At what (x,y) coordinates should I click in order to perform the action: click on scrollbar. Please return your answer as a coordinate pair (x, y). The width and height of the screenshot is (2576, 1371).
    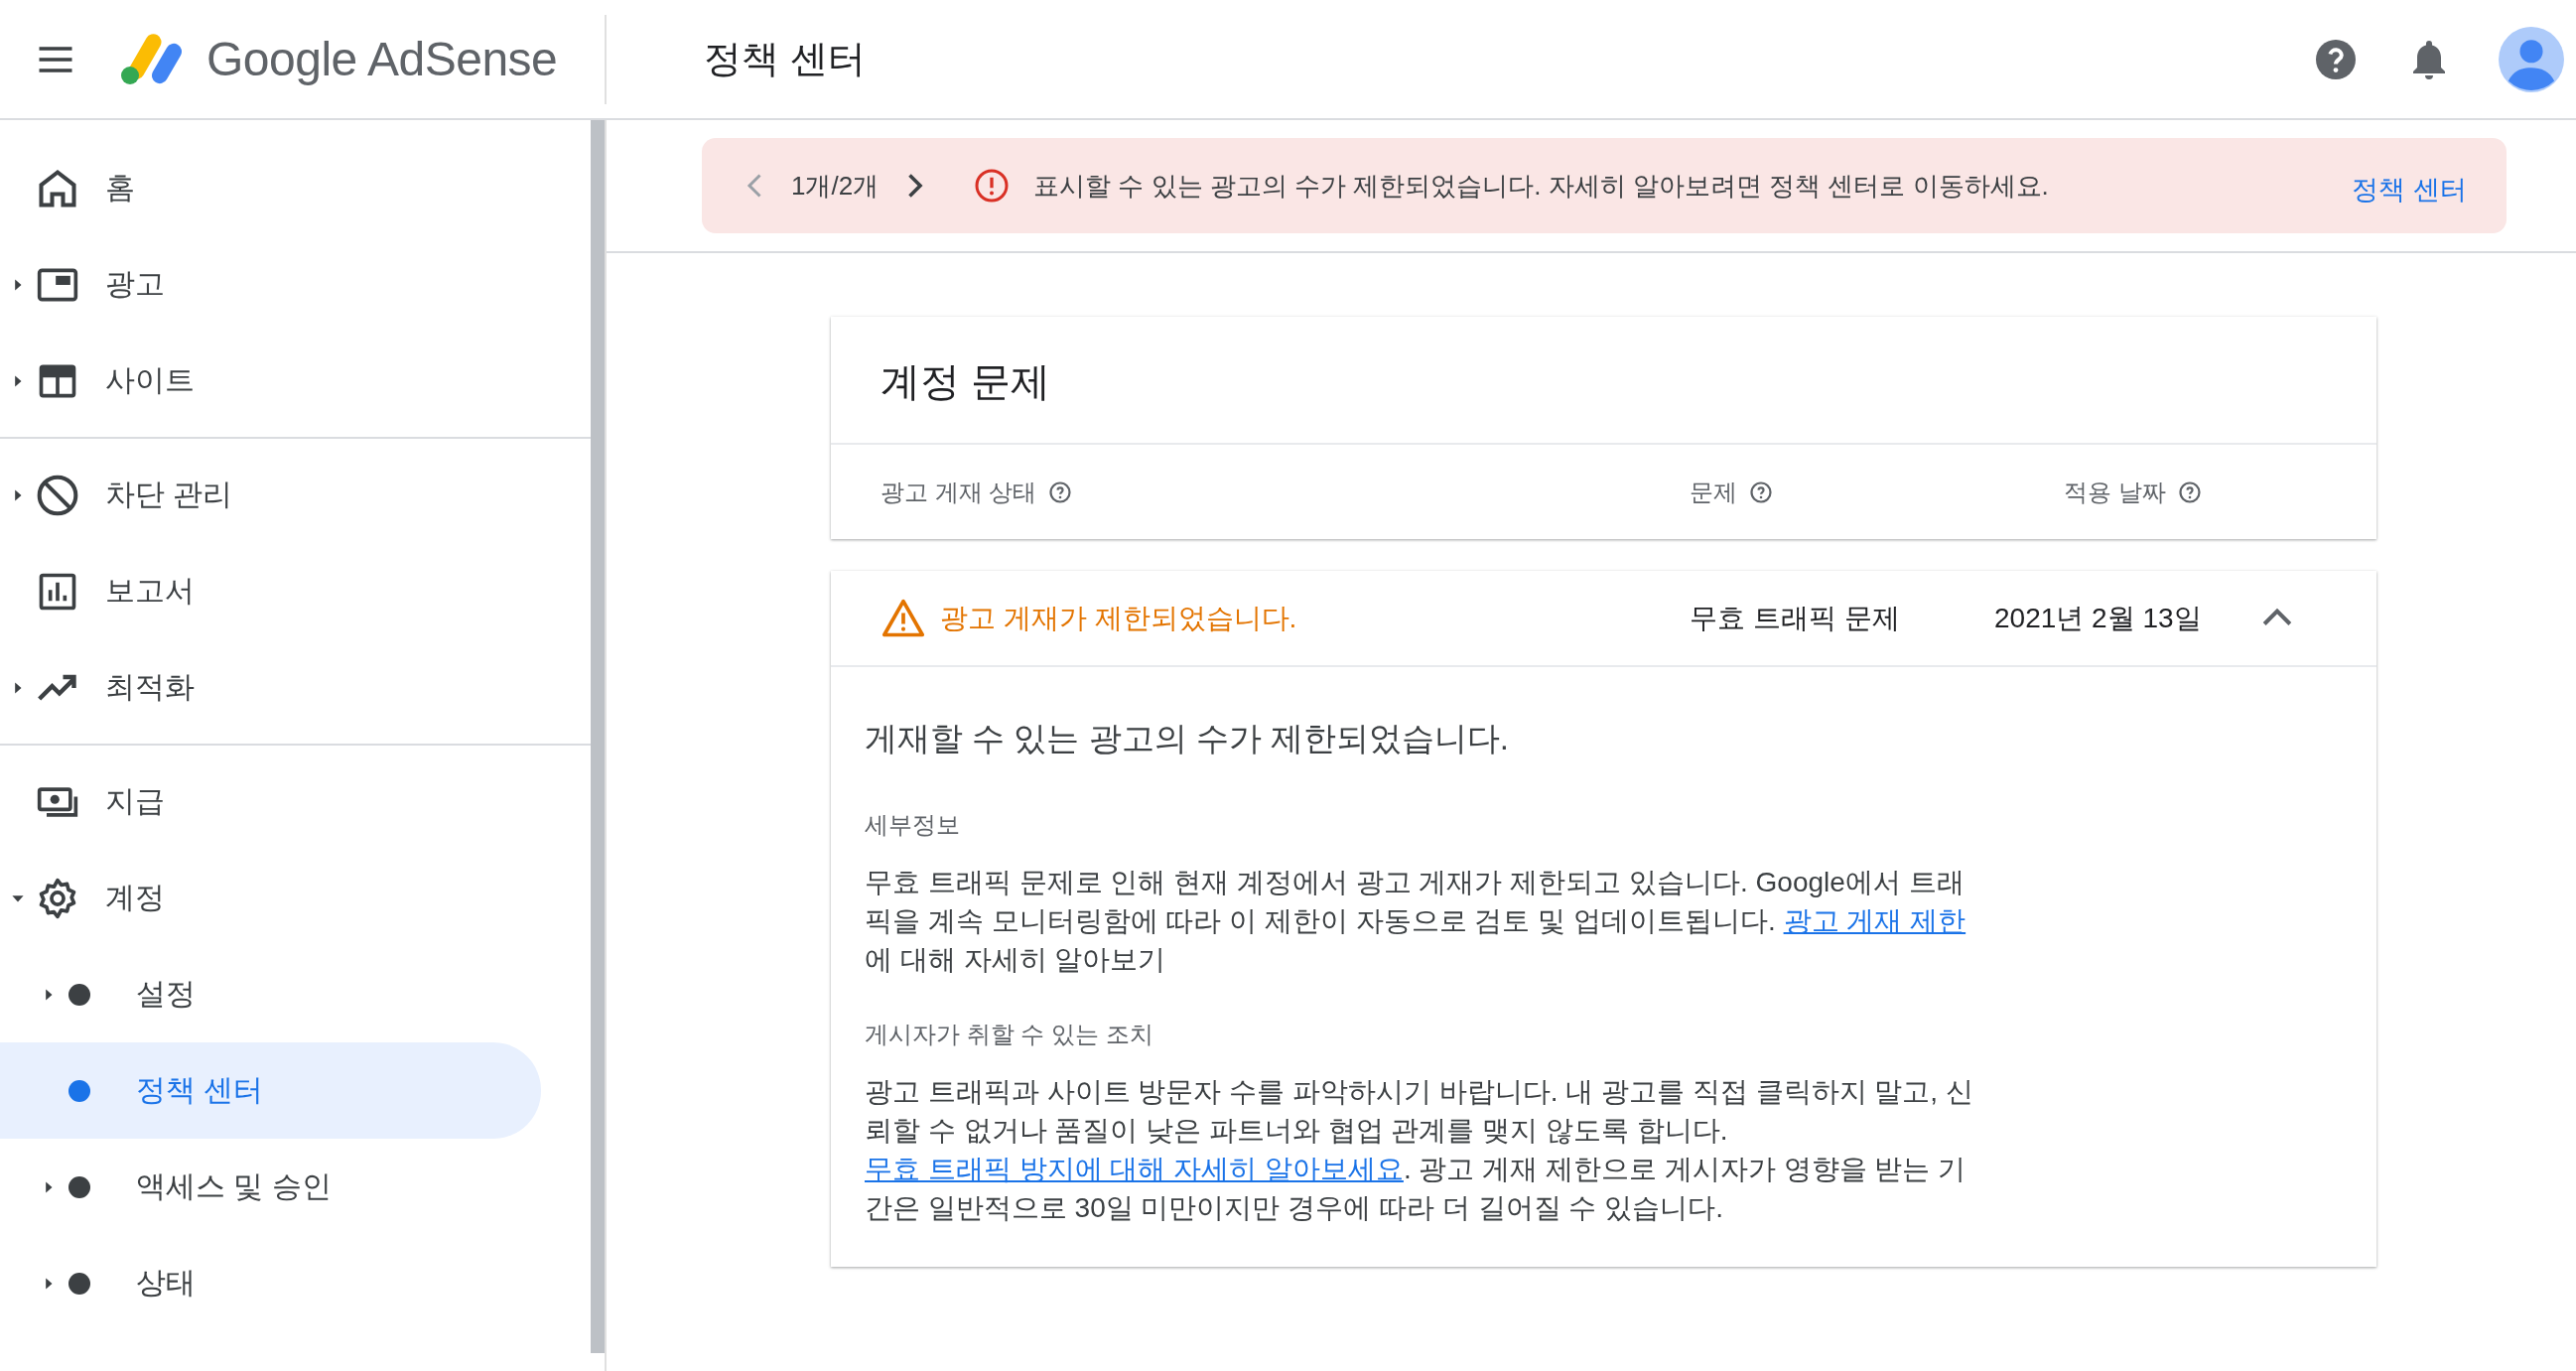
    Looking at the image, I should click on (598, 736).